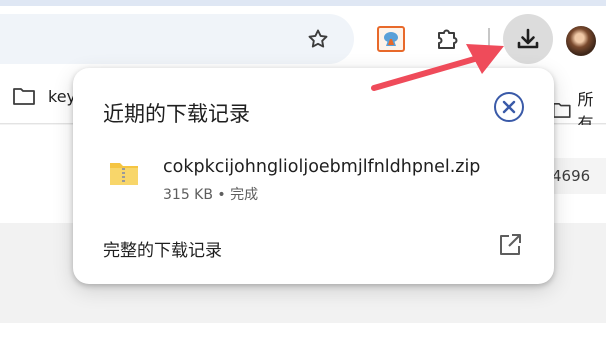 The width and height of the screenshot is (606, 338). Describe the element at coordinates (581, 41) in the screenshot. I see `profile-avatar` at that location.